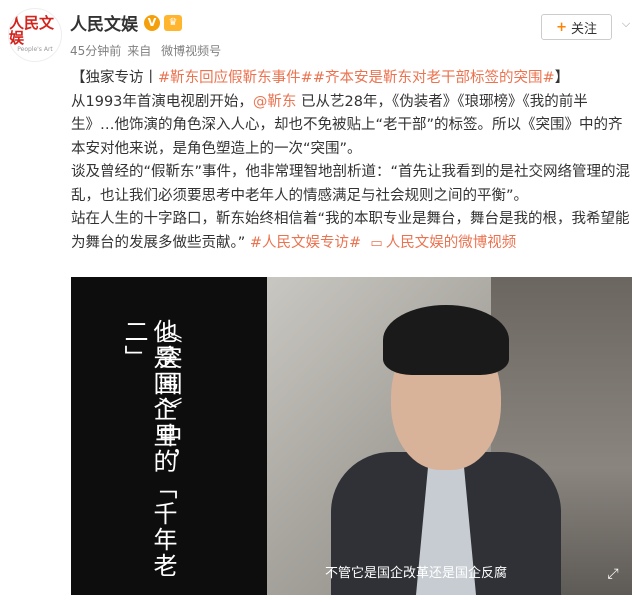 The image size is (640, 602). Describe the element at coordinates (35, 49) in the screenshot. I see `avatar-logo-sub: People's Art` at that location.